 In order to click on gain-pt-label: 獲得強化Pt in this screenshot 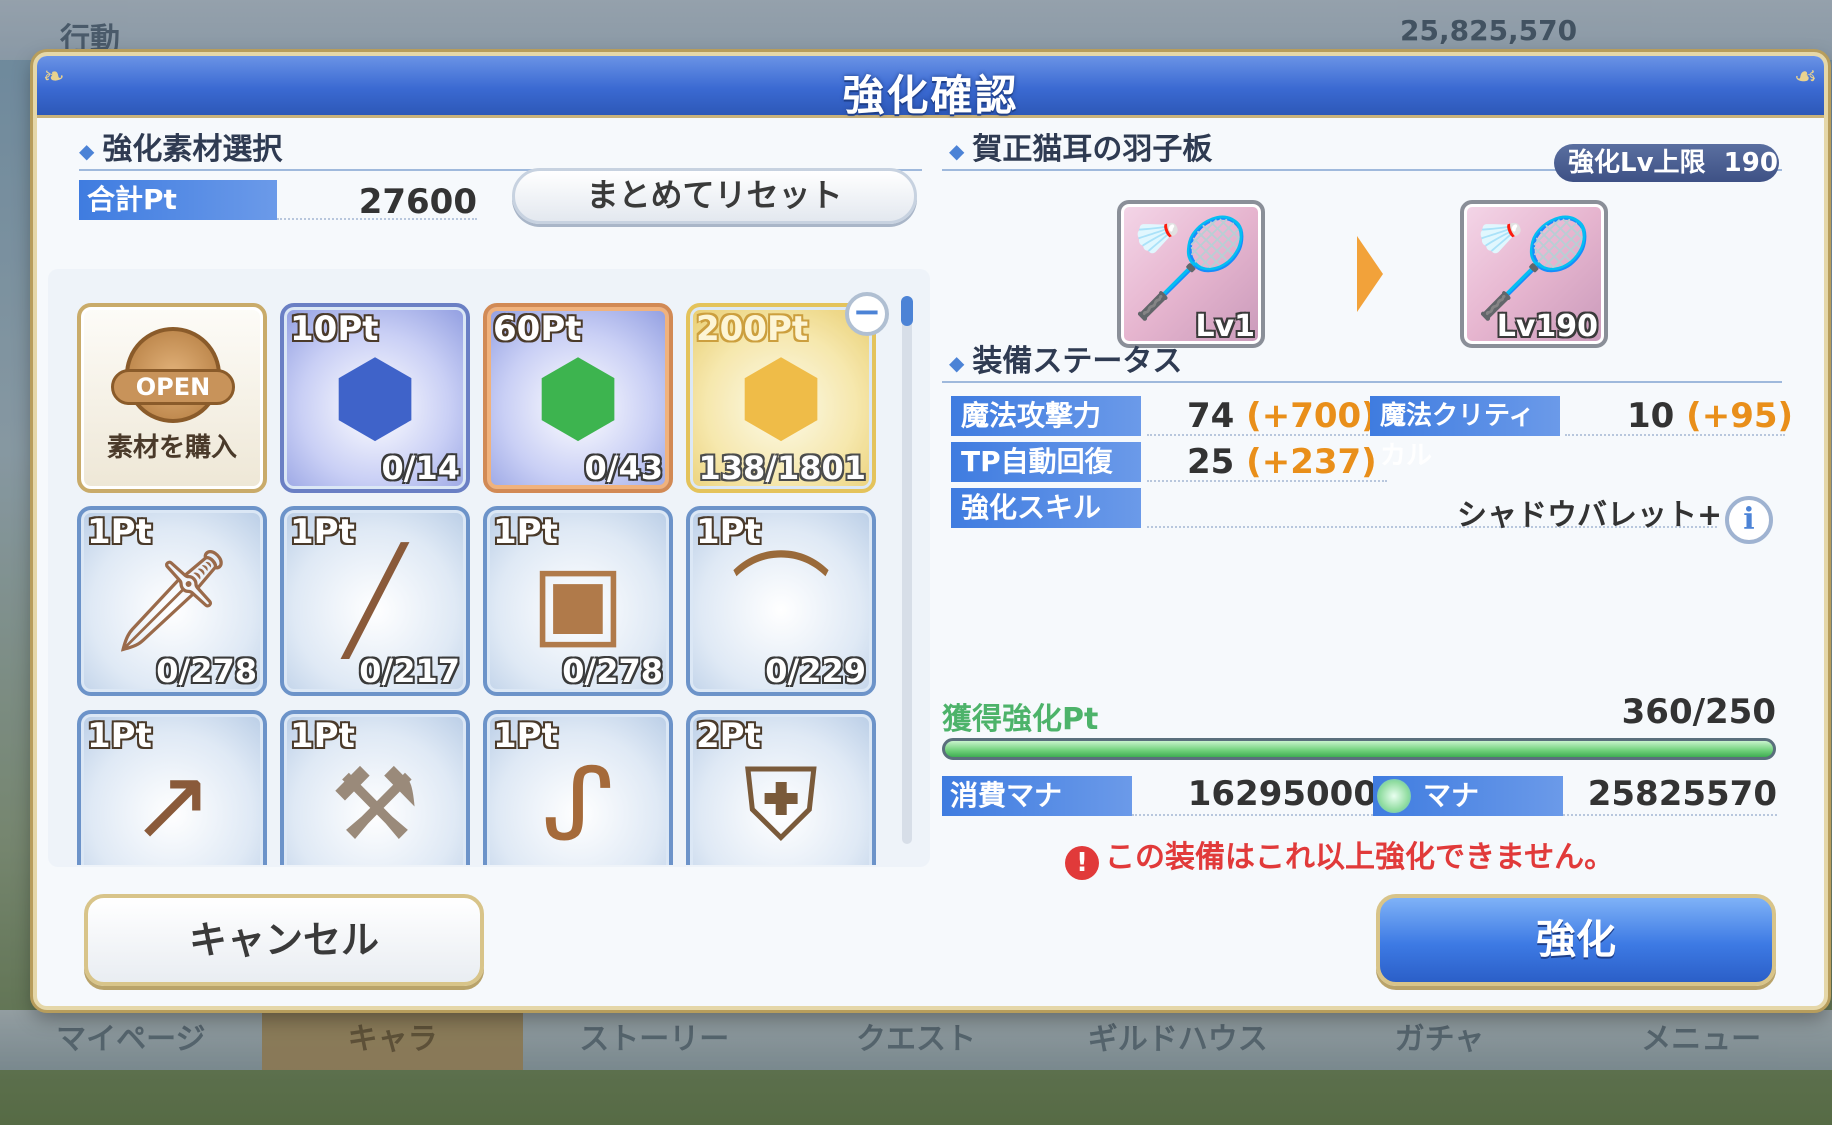, I will do `click(1020, 719)`.